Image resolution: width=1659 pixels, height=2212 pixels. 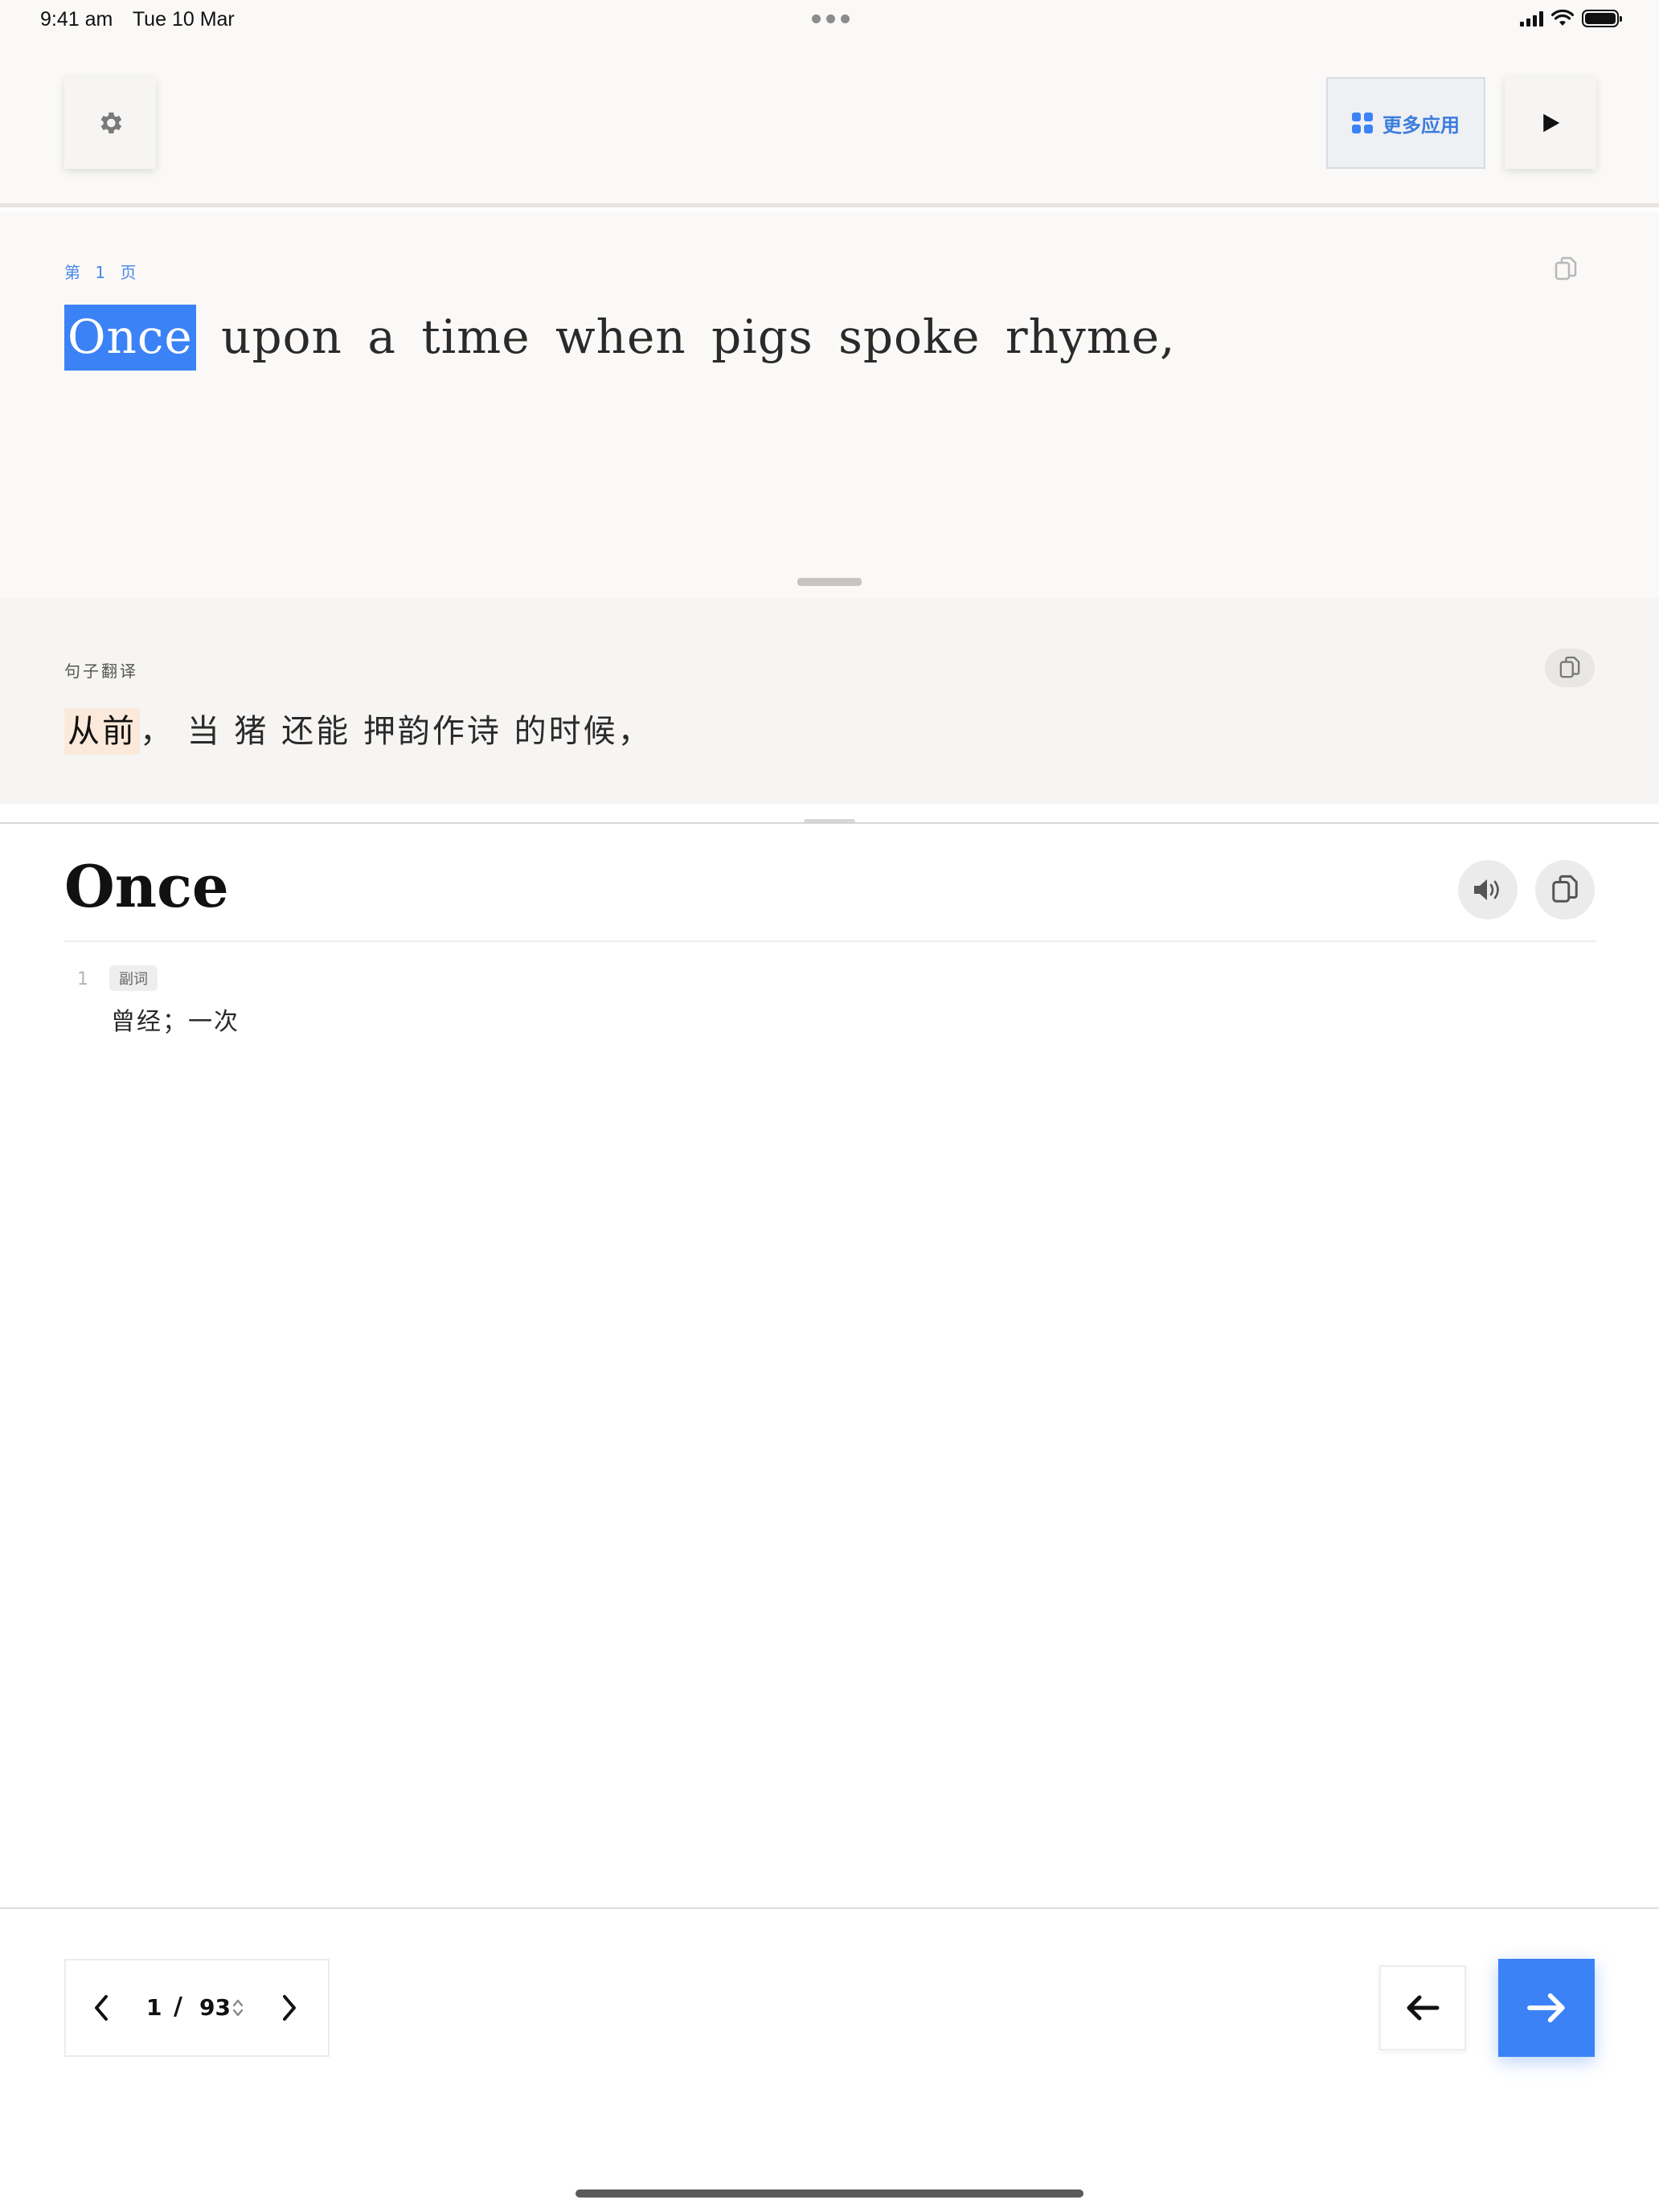 I want to click on play-icon, so click(x=1551, y=123).